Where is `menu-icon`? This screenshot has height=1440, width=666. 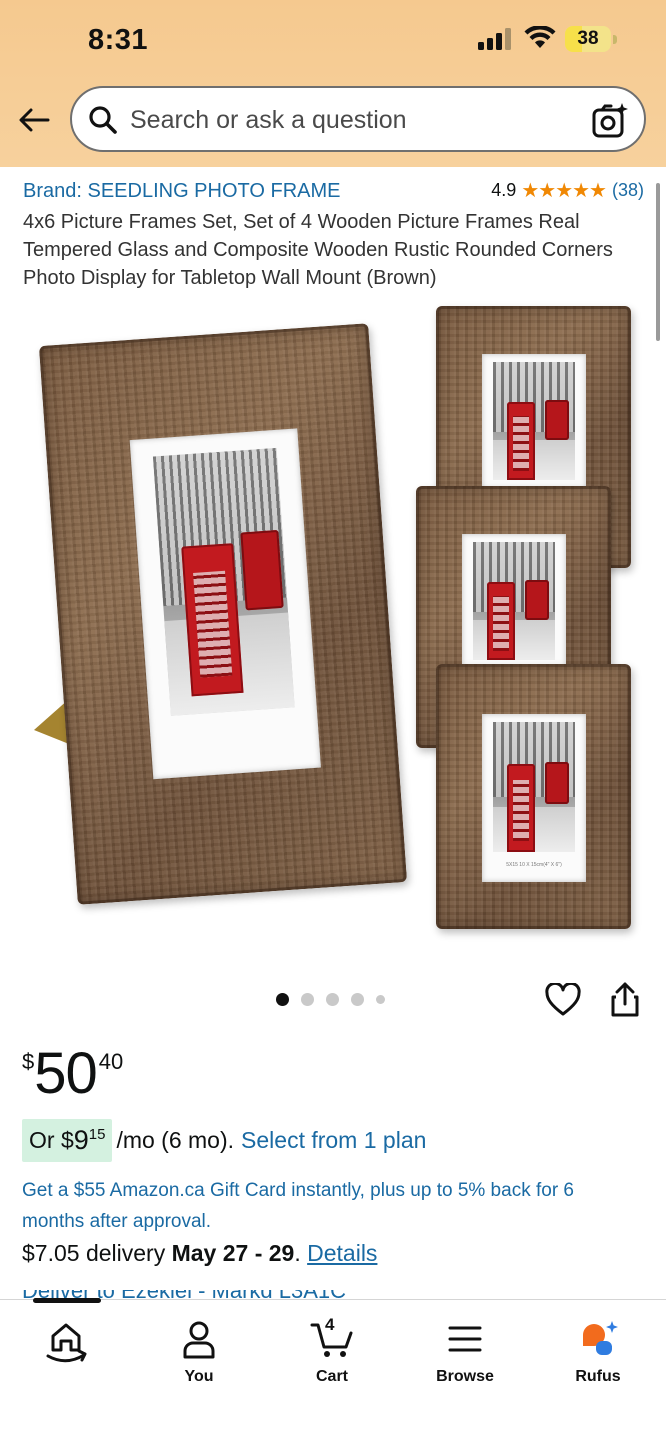
menu-icon is located at coordinates (465, 1339).